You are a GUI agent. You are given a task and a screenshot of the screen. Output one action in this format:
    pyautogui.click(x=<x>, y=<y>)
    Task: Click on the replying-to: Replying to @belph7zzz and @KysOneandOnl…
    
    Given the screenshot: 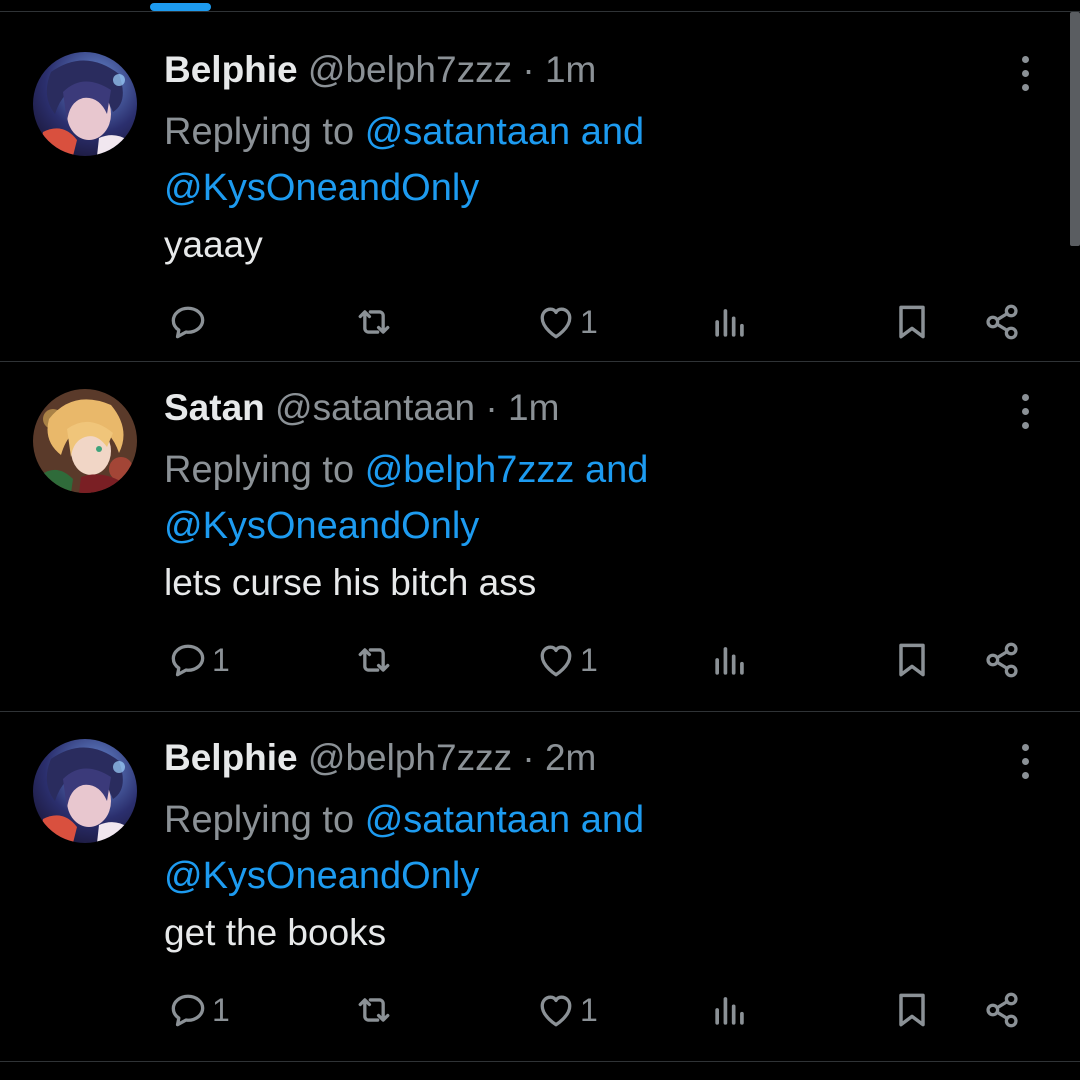 What is the action you would take?
    pyautogui.click(x=464, y=498)
    